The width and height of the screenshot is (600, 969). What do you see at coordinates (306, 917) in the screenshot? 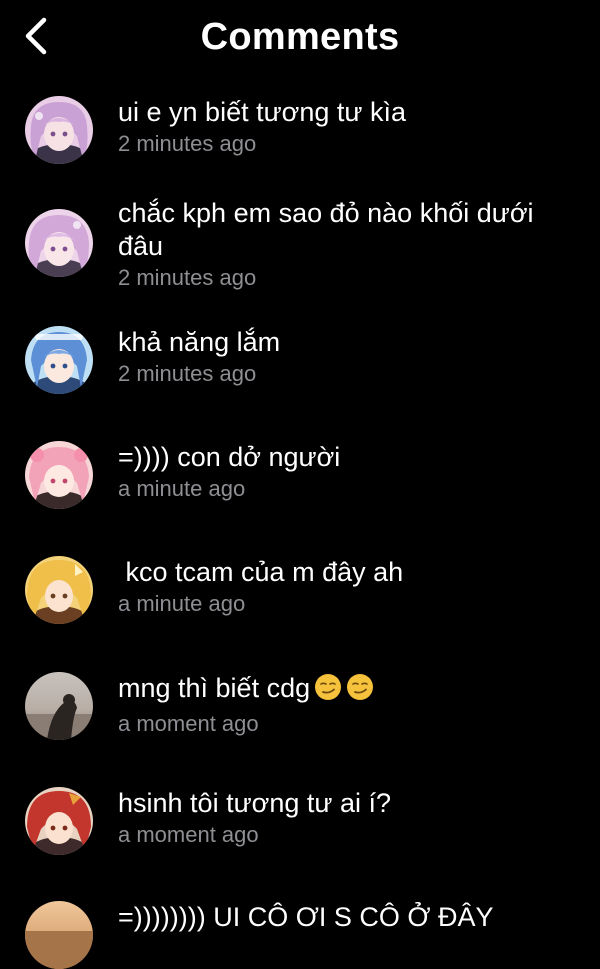
I see `comment-text: =)))))))) UI CÔ ƠI S CÔ Ở ĐÂY` at bounding box center [306, 917].